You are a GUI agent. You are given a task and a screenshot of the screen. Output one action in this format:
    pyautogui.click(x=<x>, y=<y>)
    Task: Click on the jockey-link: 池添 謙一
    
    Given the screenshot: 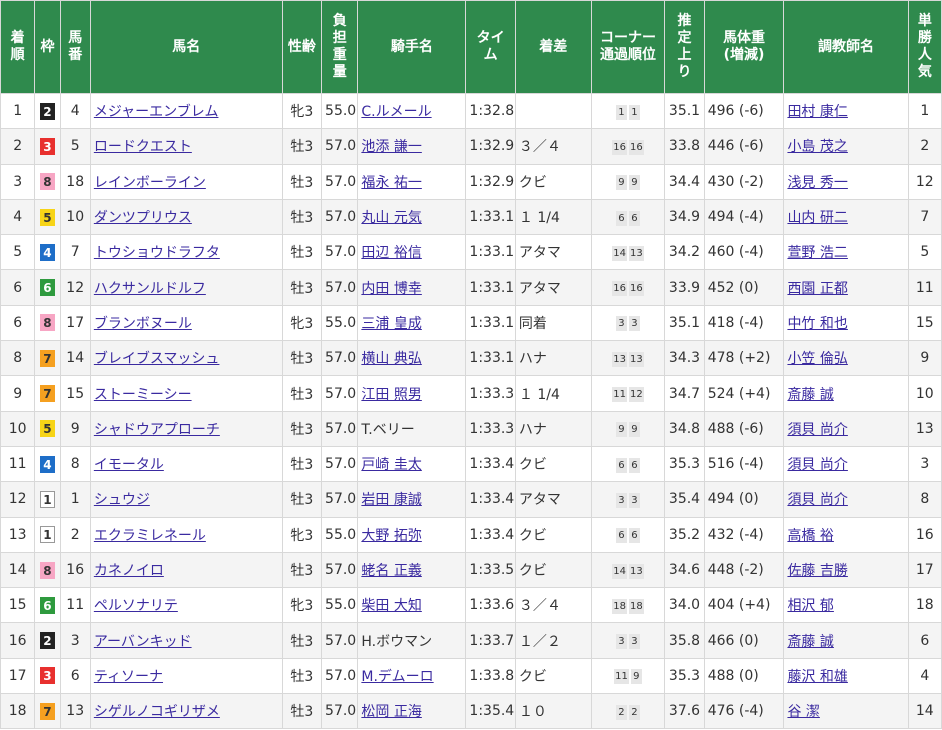 What is the action you would take?
    pyautogui.click(x=391, y=147)
    